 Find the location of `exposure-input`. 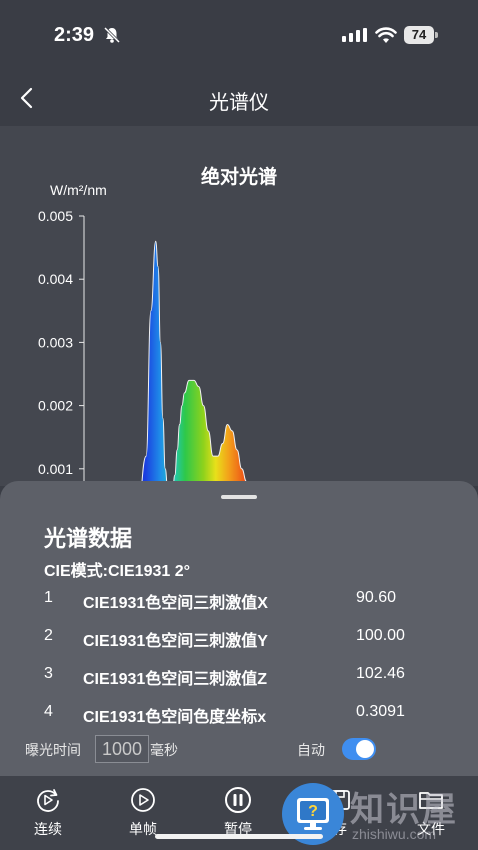

exposure-input is located at coordinates (122, 749).